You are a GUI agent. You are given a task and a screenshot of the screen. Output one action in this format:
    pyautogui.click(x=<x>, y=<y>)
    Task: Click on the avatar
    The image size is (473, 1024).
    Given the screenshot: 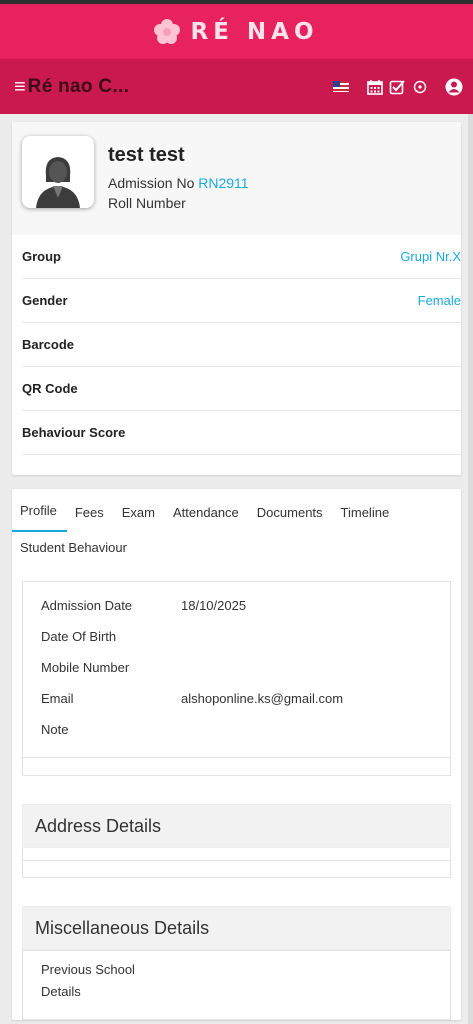 What is the action you would take?
    pyautogui.click(x=58, y=172)
    